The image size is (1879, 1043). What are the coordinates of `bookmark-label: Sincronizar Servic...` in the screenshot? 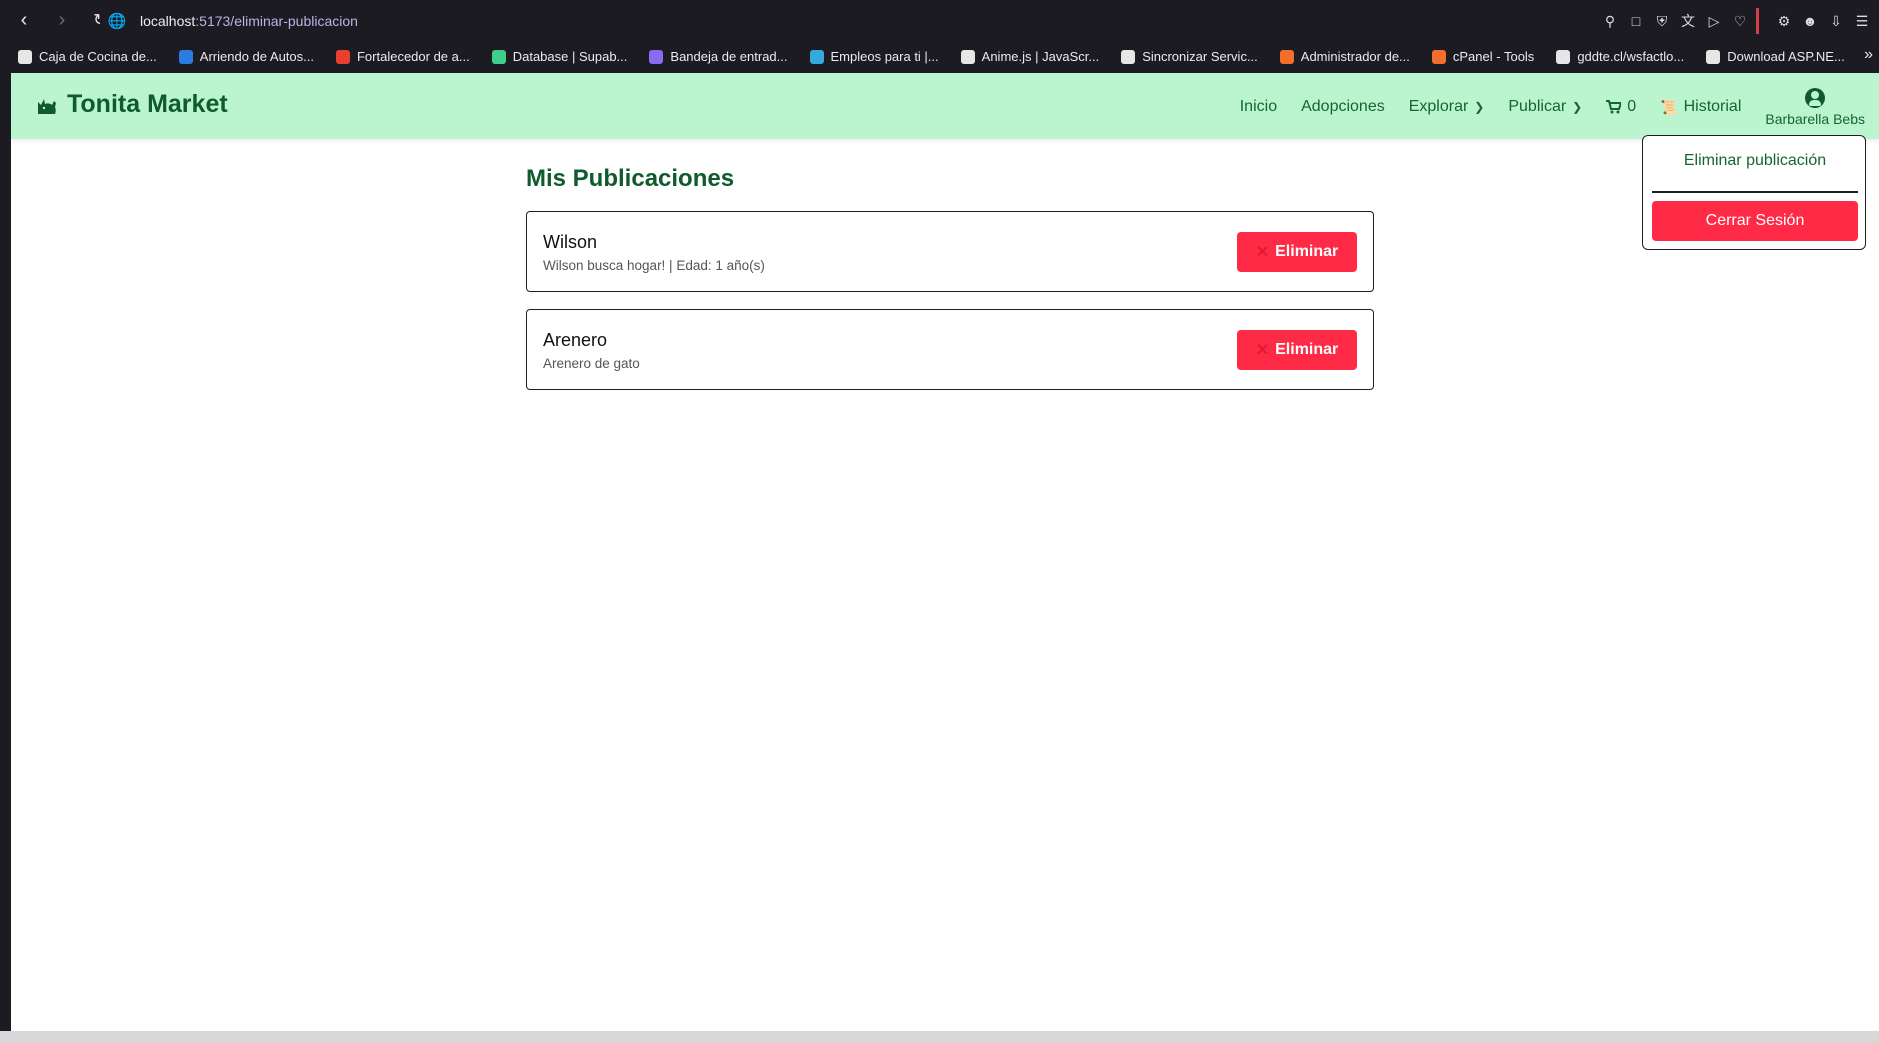 It's located at (1200, 56).